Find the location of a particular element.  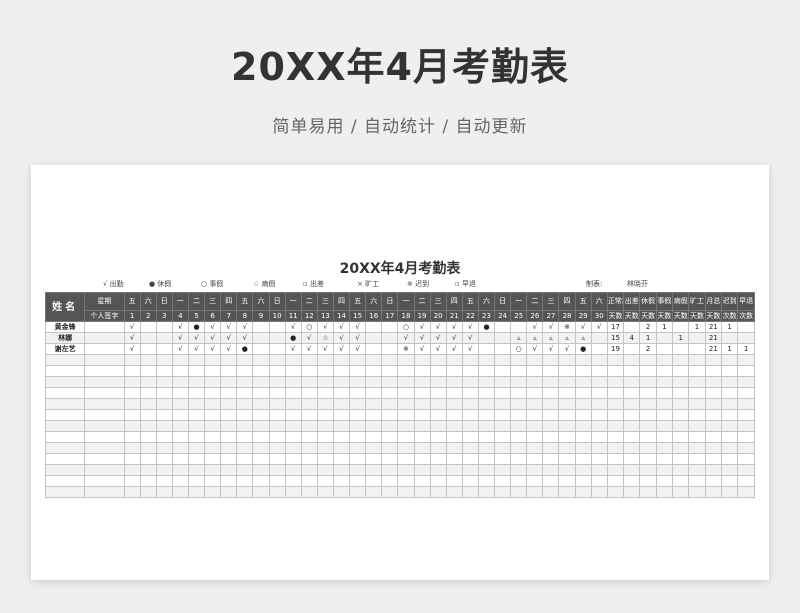

day-cell: 10 is located at coordinates (277, 316).